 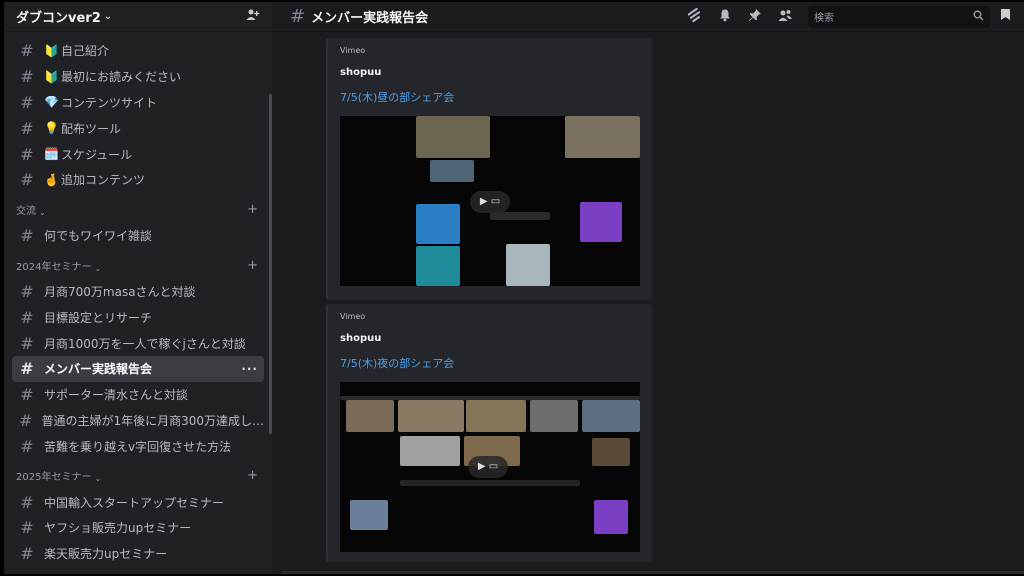 I want to click on channel-item: # 中国輸入スタートアップセミナー, so click(x=138, y=502).